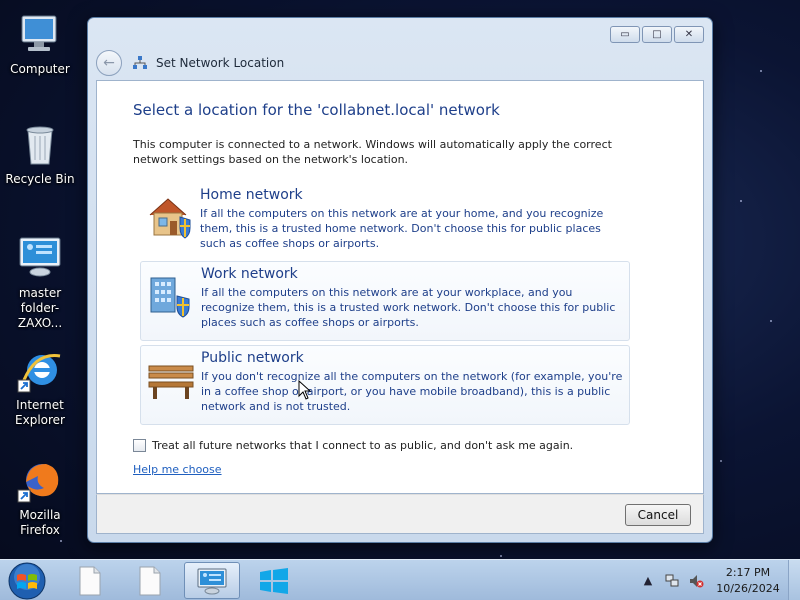 This screenshot has width=800, height=600. Describe the element at coordinates (400, 514) in the screenshot. I see `dialog-footer: Cancel` at that location.